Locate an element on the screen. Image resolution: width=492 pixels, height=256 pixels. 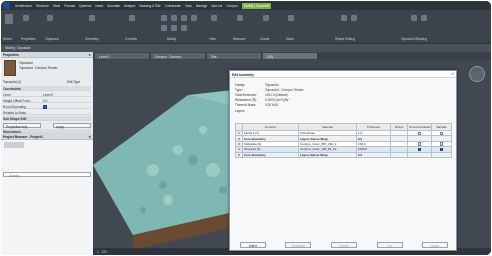
meta-label: Thermal Mass: is located at coordinates (246, 105).